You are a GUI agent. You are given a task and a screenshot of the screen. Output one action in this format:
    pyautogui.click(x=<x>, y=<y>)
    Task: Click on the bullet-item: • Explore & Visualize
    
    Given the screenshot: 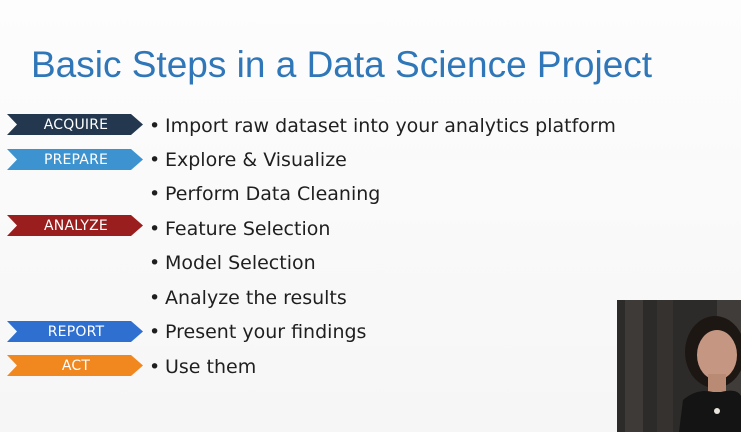 What is the action you would take?
    pyautogui.click(x=248, y=160)
    